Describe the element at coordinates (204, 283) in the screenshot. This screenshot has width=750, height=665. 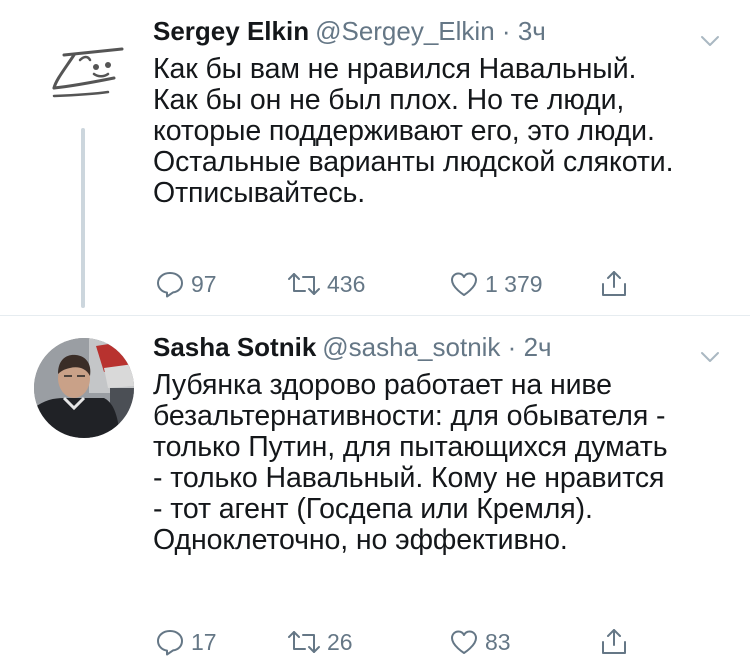
I see `reply-count: 97` at that location.